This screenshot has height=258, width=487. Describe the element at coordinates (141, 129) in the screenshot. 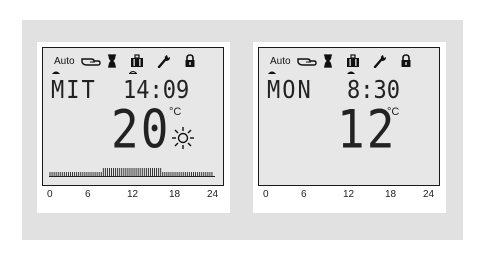

I see `temperature-readout: 20` at that location.